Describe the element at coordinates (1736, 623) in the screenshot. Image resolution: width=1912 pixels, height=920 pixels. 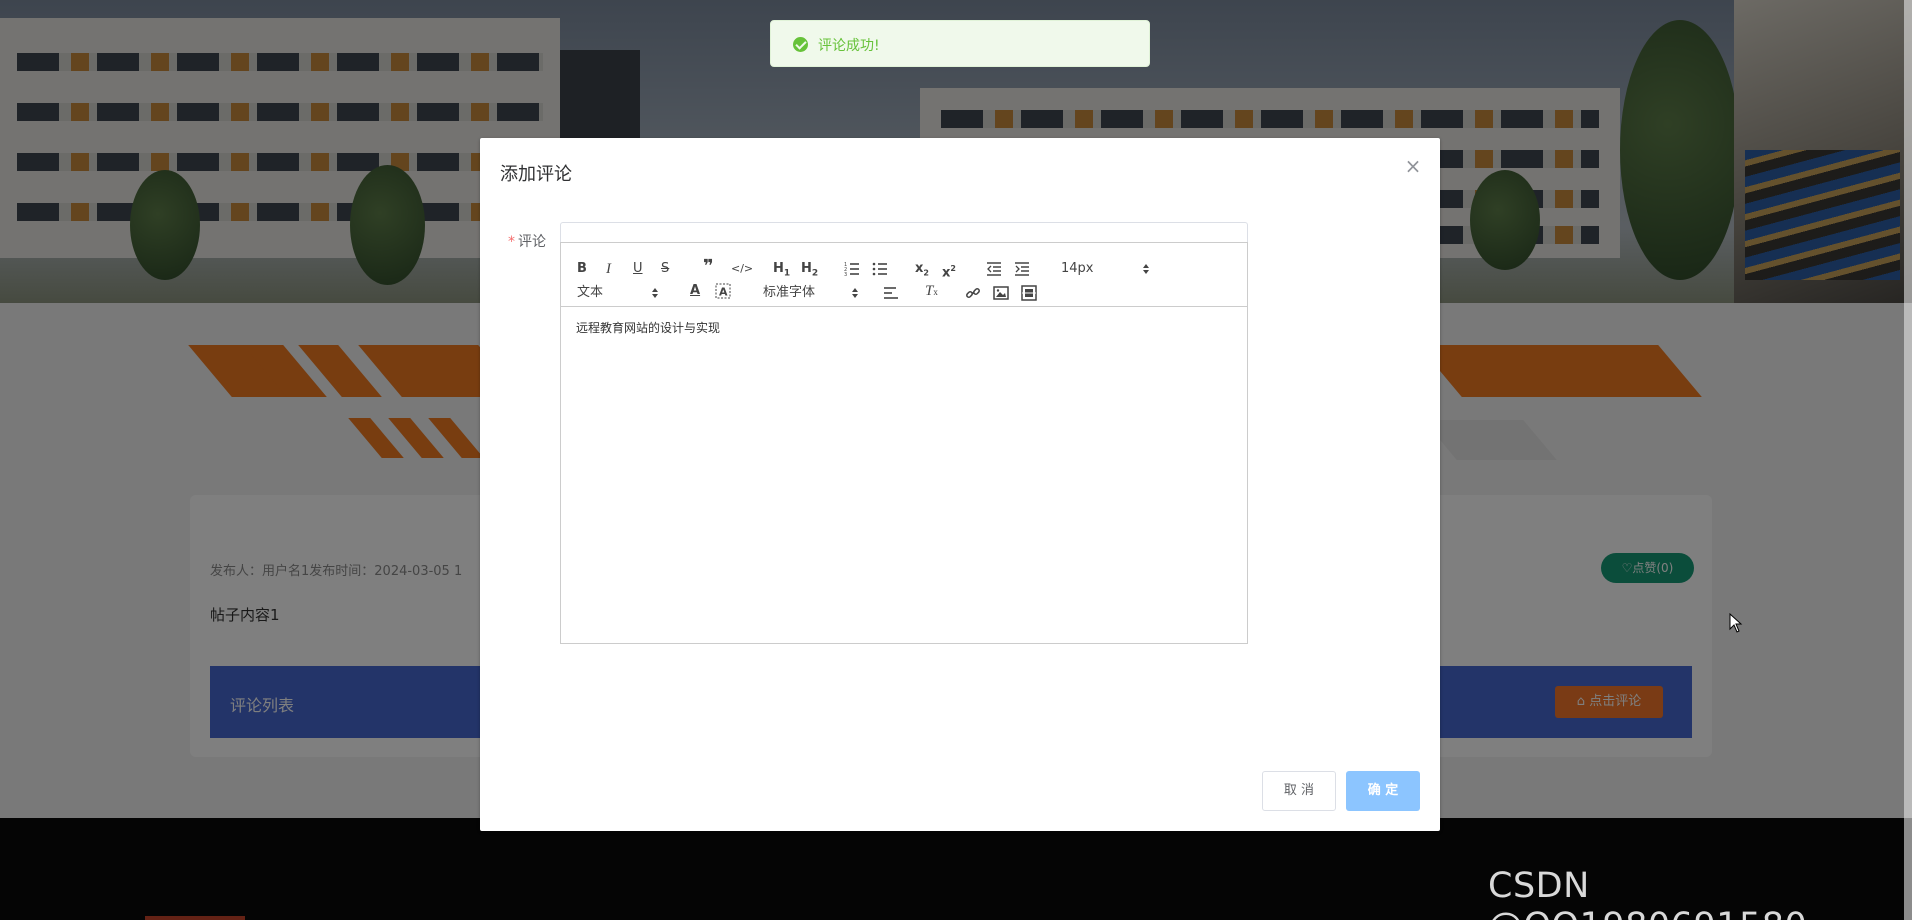
I see `mouse-cursor-icon` at that location.